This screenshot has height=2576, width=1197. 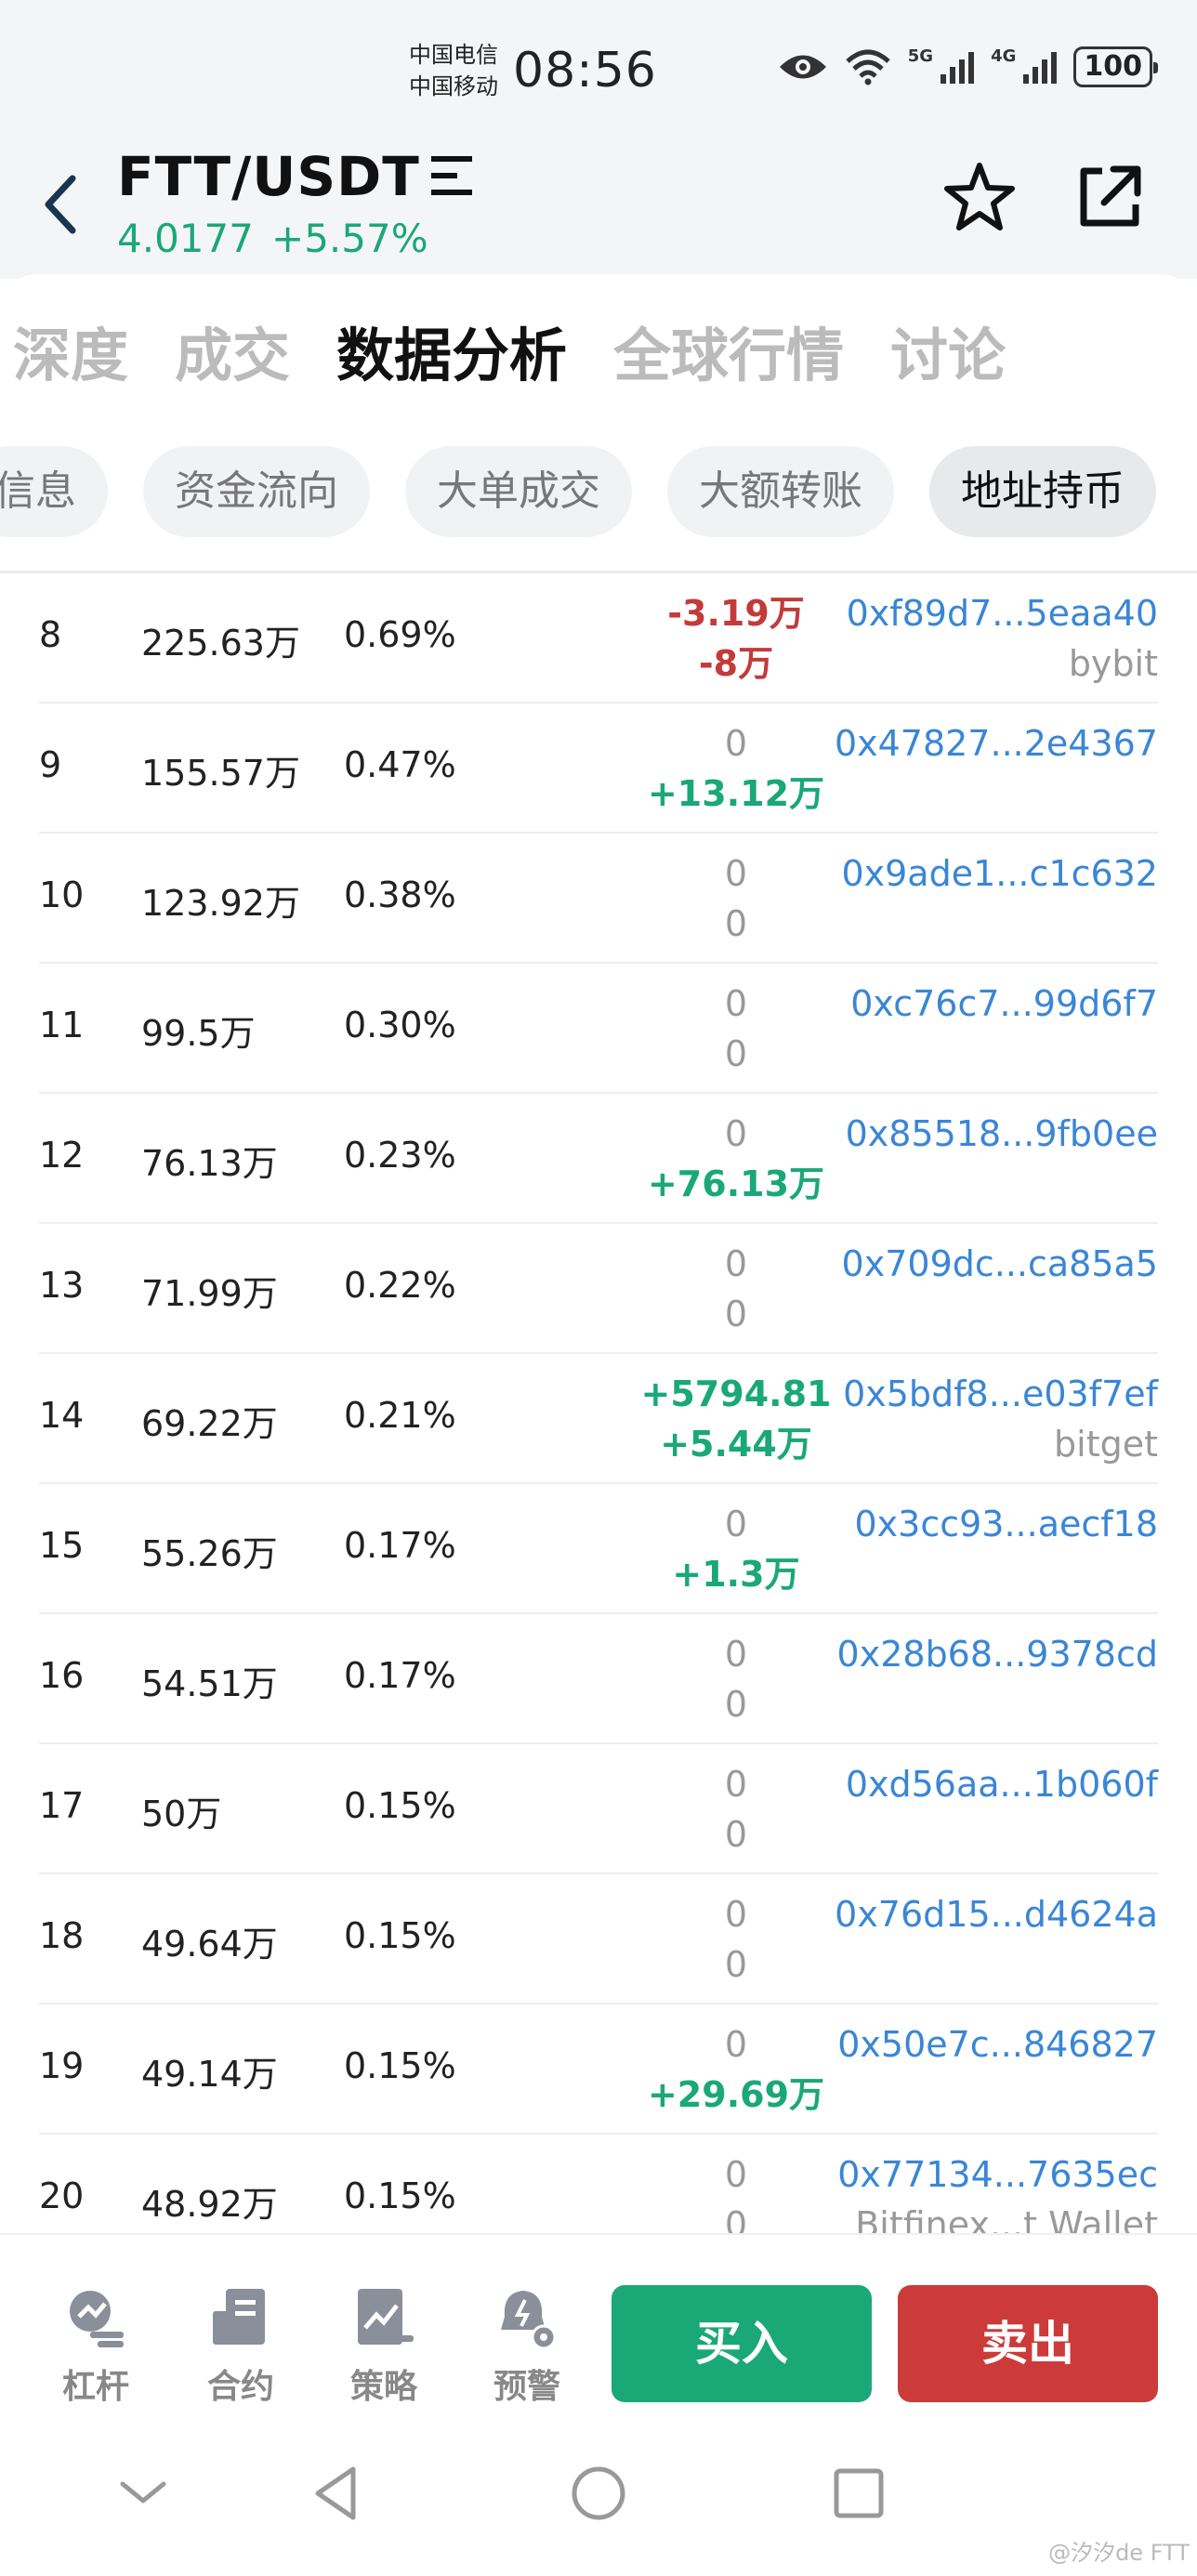 What do you see at coordinates (948, 356) in the screenshot?
I see `tab-discussion: 讨论` at bounding box center [948, 356].